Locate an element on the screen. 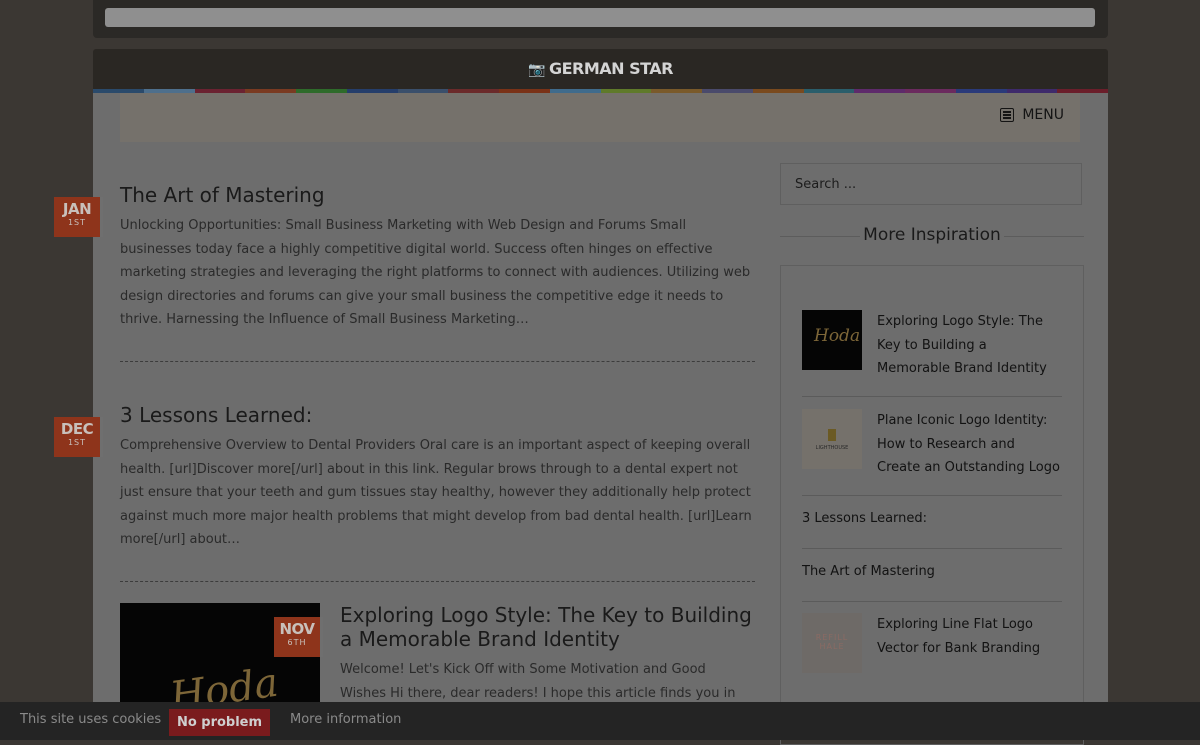 This screenshot has width=1200, height=745. post-title: 3 Lessons Learned: is located at coordinates (440, 415).